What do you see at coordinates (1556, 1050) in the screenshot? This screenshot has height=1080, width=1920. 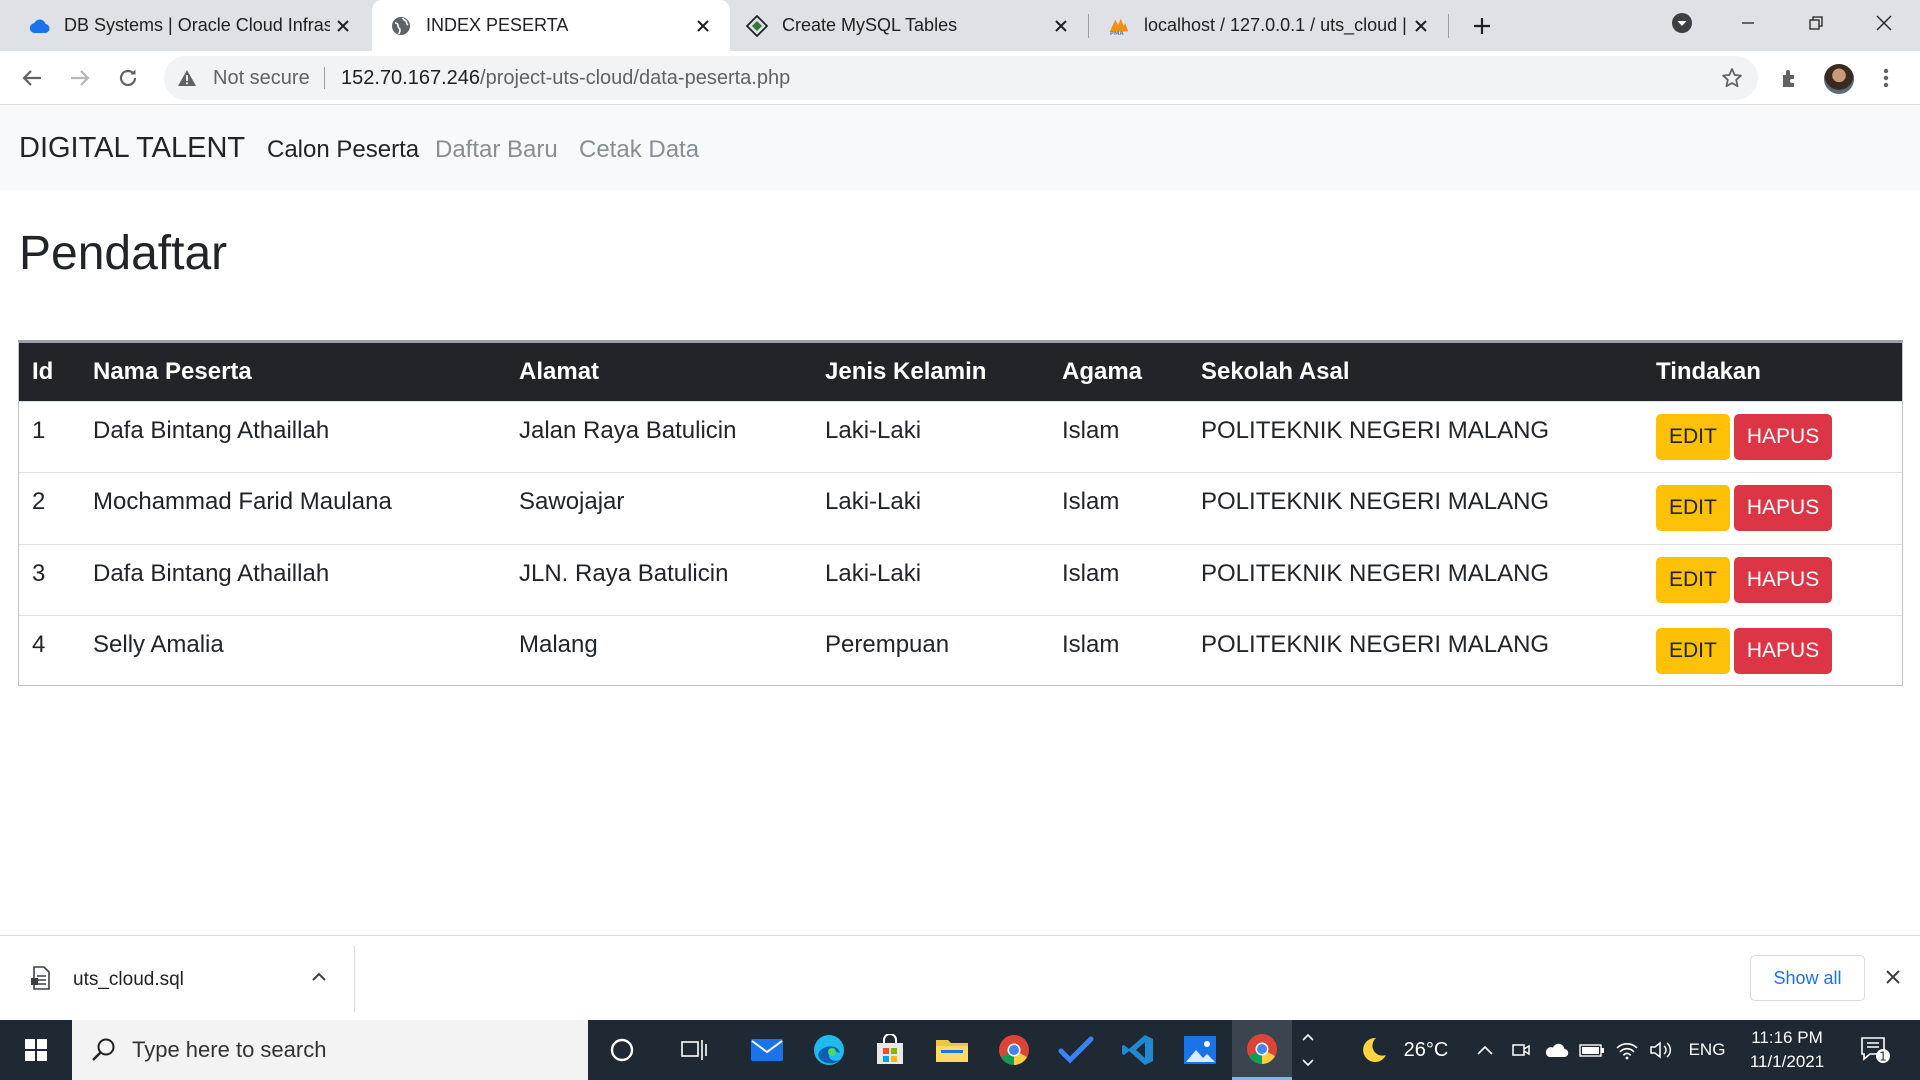 I see `onedrive-icon` at bounding box center [1556, 1050].